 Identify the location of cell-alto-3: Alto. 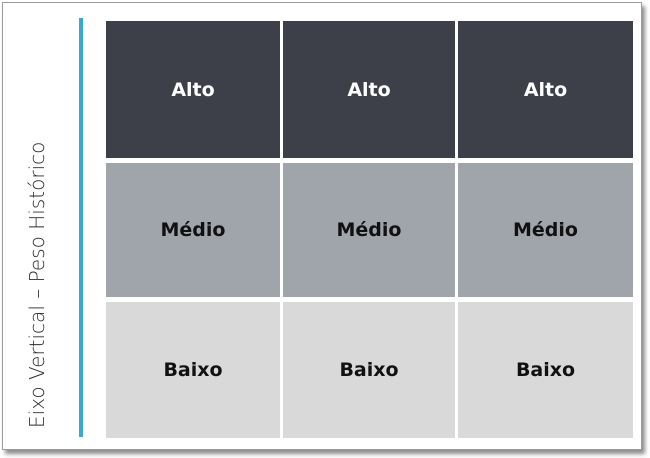
(545, 89).